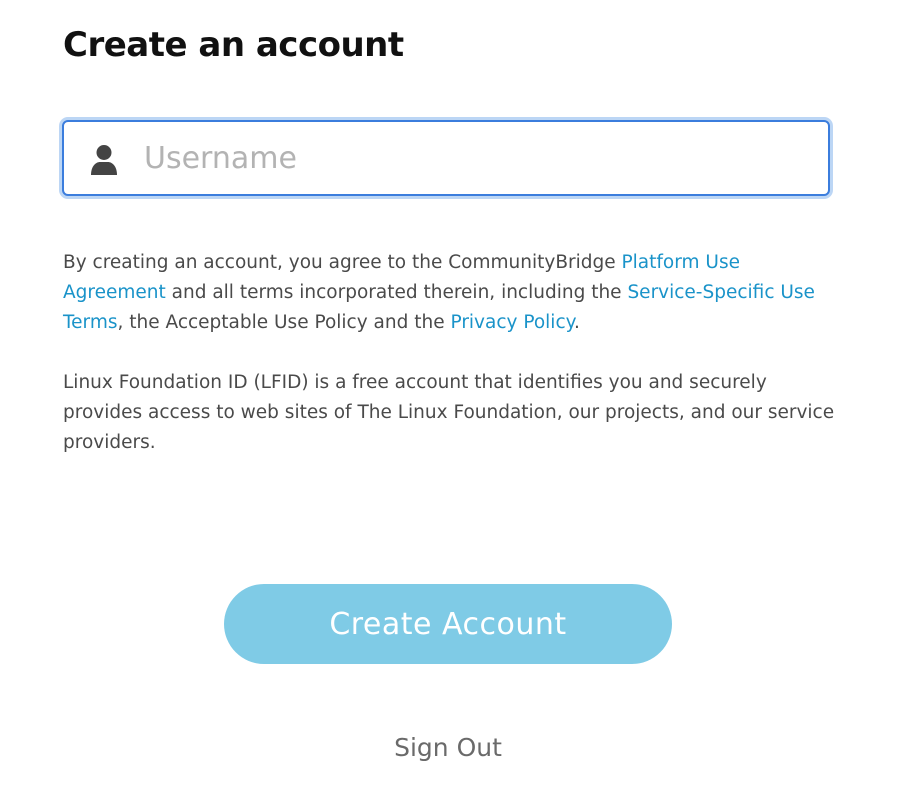 The width and height of the screenshot is (908, 790). What do you see at coordinates (576, 322) in the screenshot?
I see `terms-text-4: .` at bounding box center [576, 322].